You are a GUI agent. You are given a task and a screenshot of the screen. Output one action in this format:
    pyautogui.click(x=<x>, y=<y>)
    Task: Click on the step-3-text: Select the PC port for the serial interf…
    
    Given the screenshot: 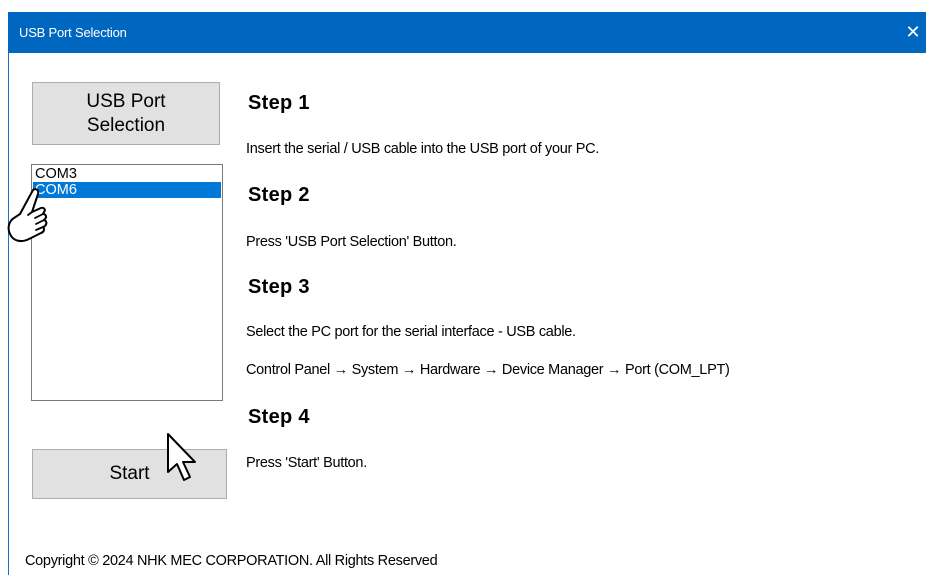 What is the action you would take?
    pyautogui.click(x=411, y=332)
    